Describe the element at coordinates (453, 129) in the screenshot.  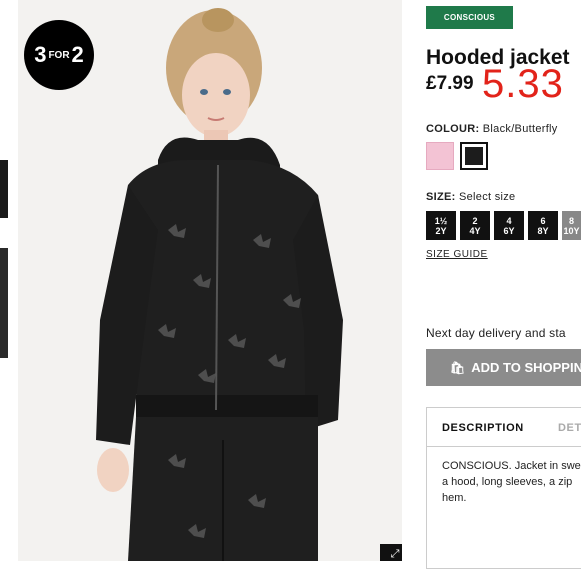
I see `colour-label: COLOUR:` at that location.